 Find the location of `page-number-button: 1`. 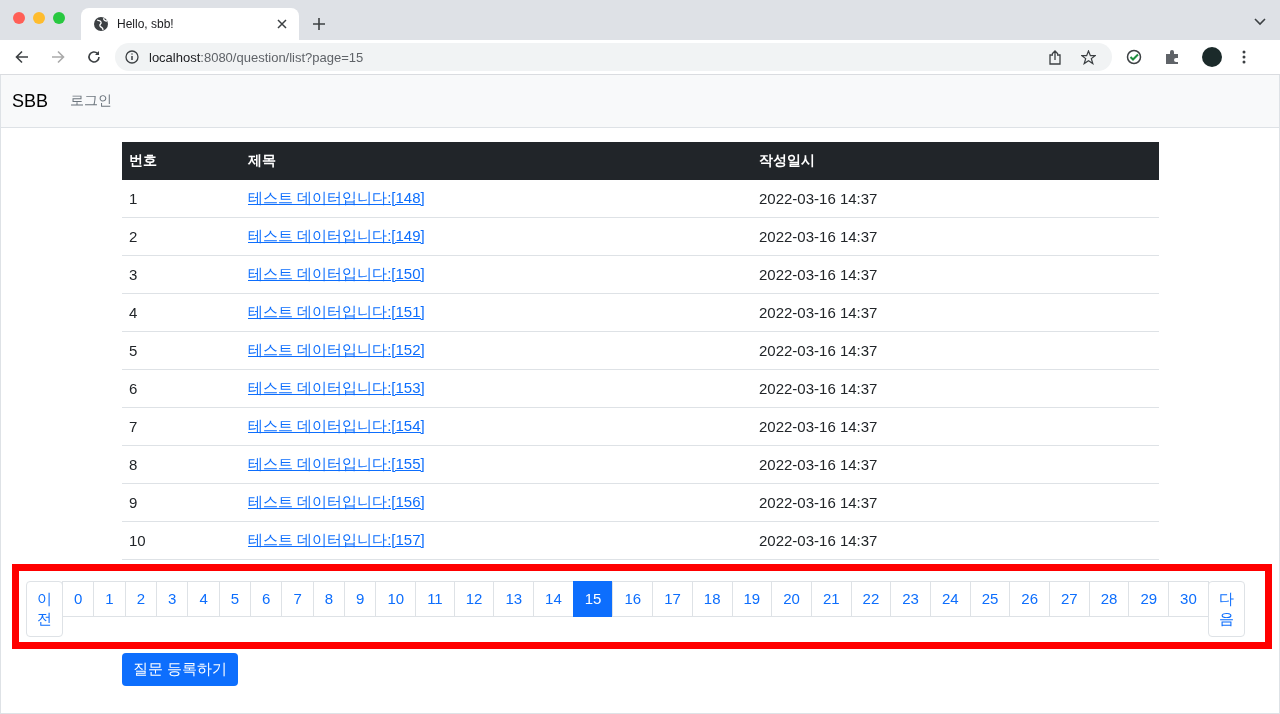

page-number-button: 1 is located at coordinates (109, 599).